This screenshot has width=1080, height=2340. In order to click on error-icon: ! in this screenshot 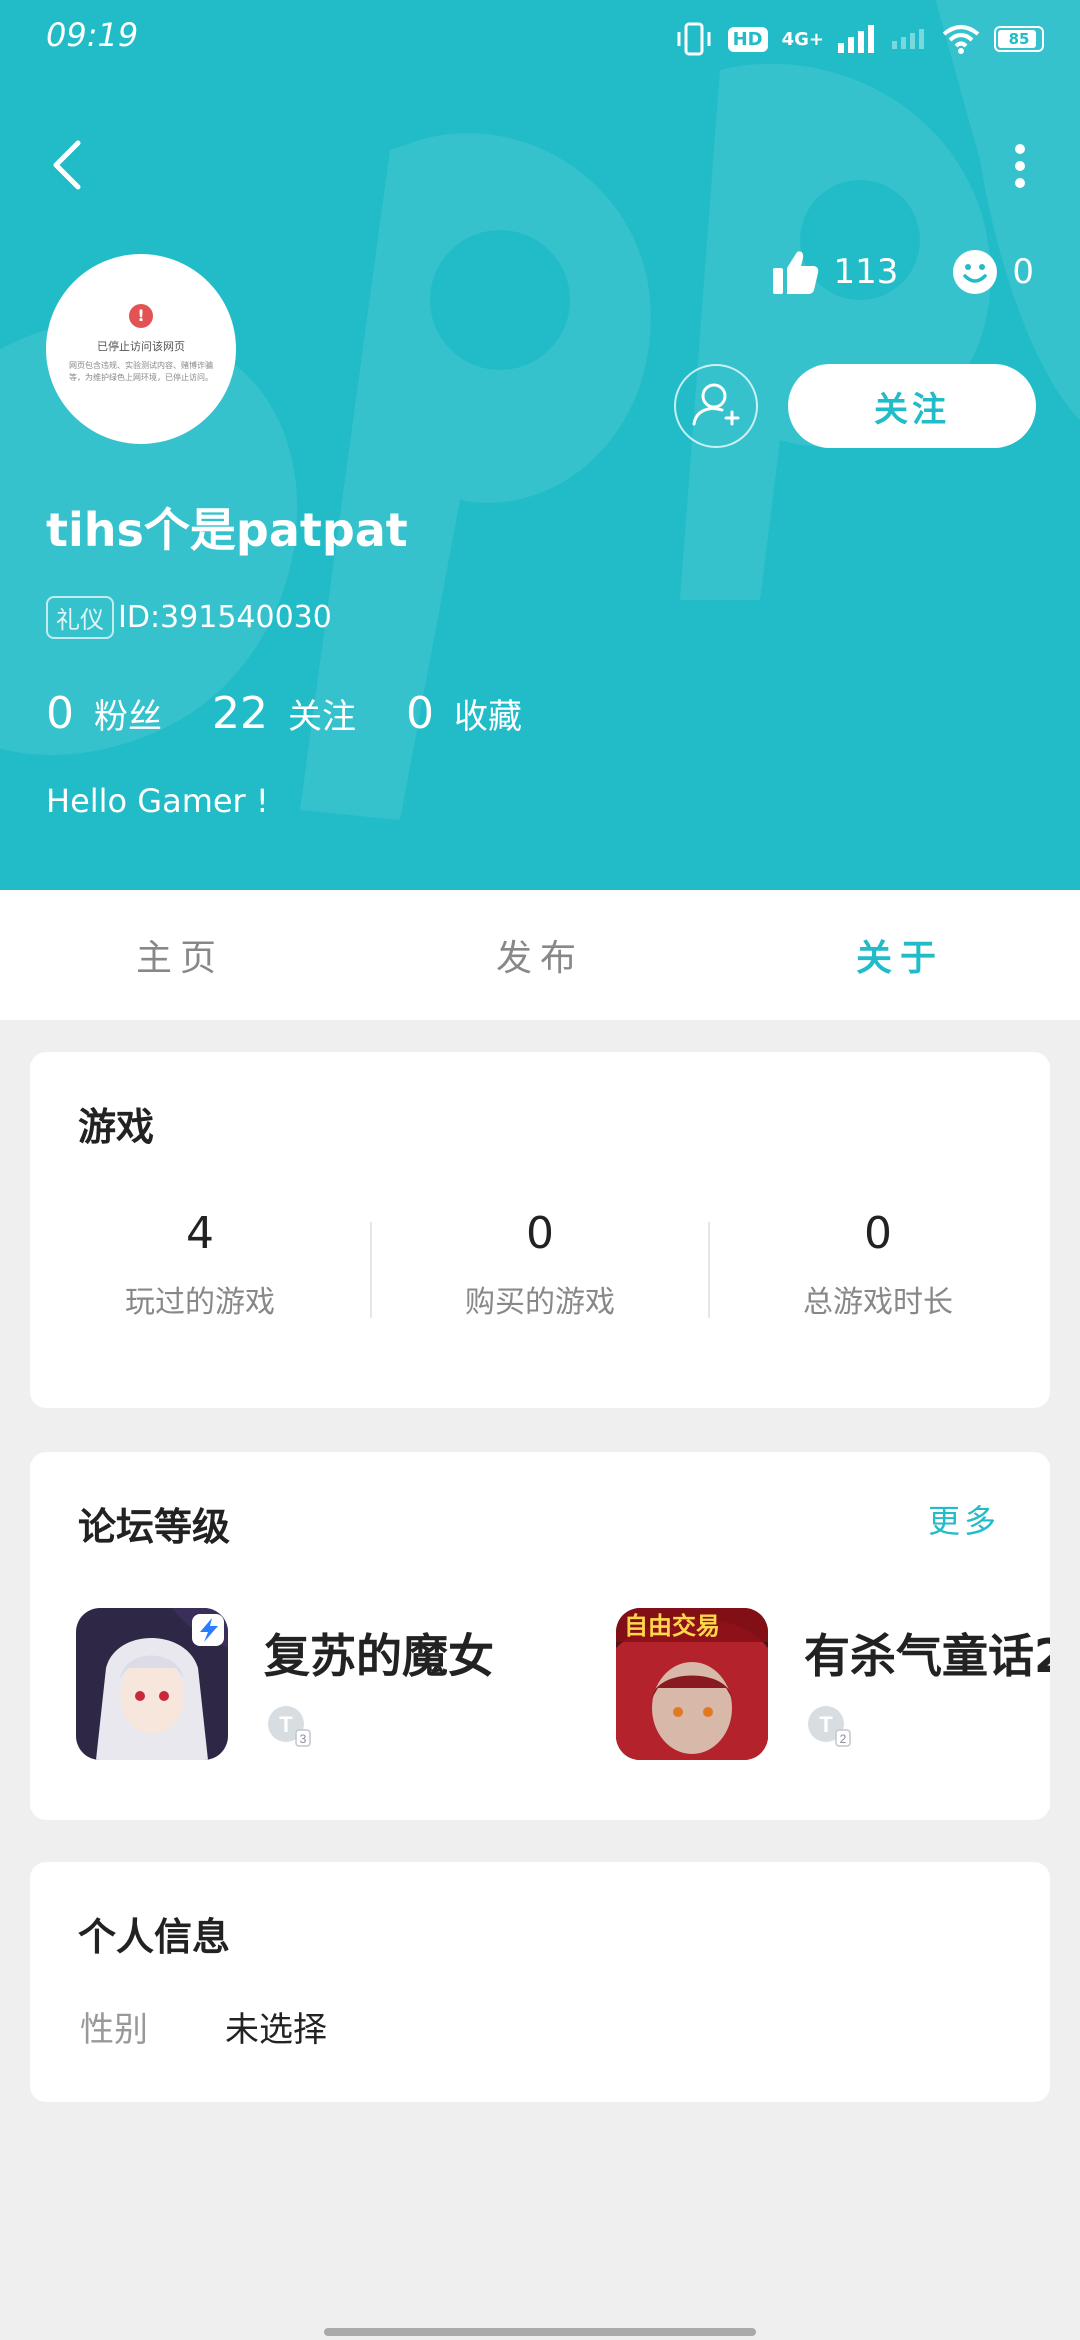, I will do `click(141, 316)`.